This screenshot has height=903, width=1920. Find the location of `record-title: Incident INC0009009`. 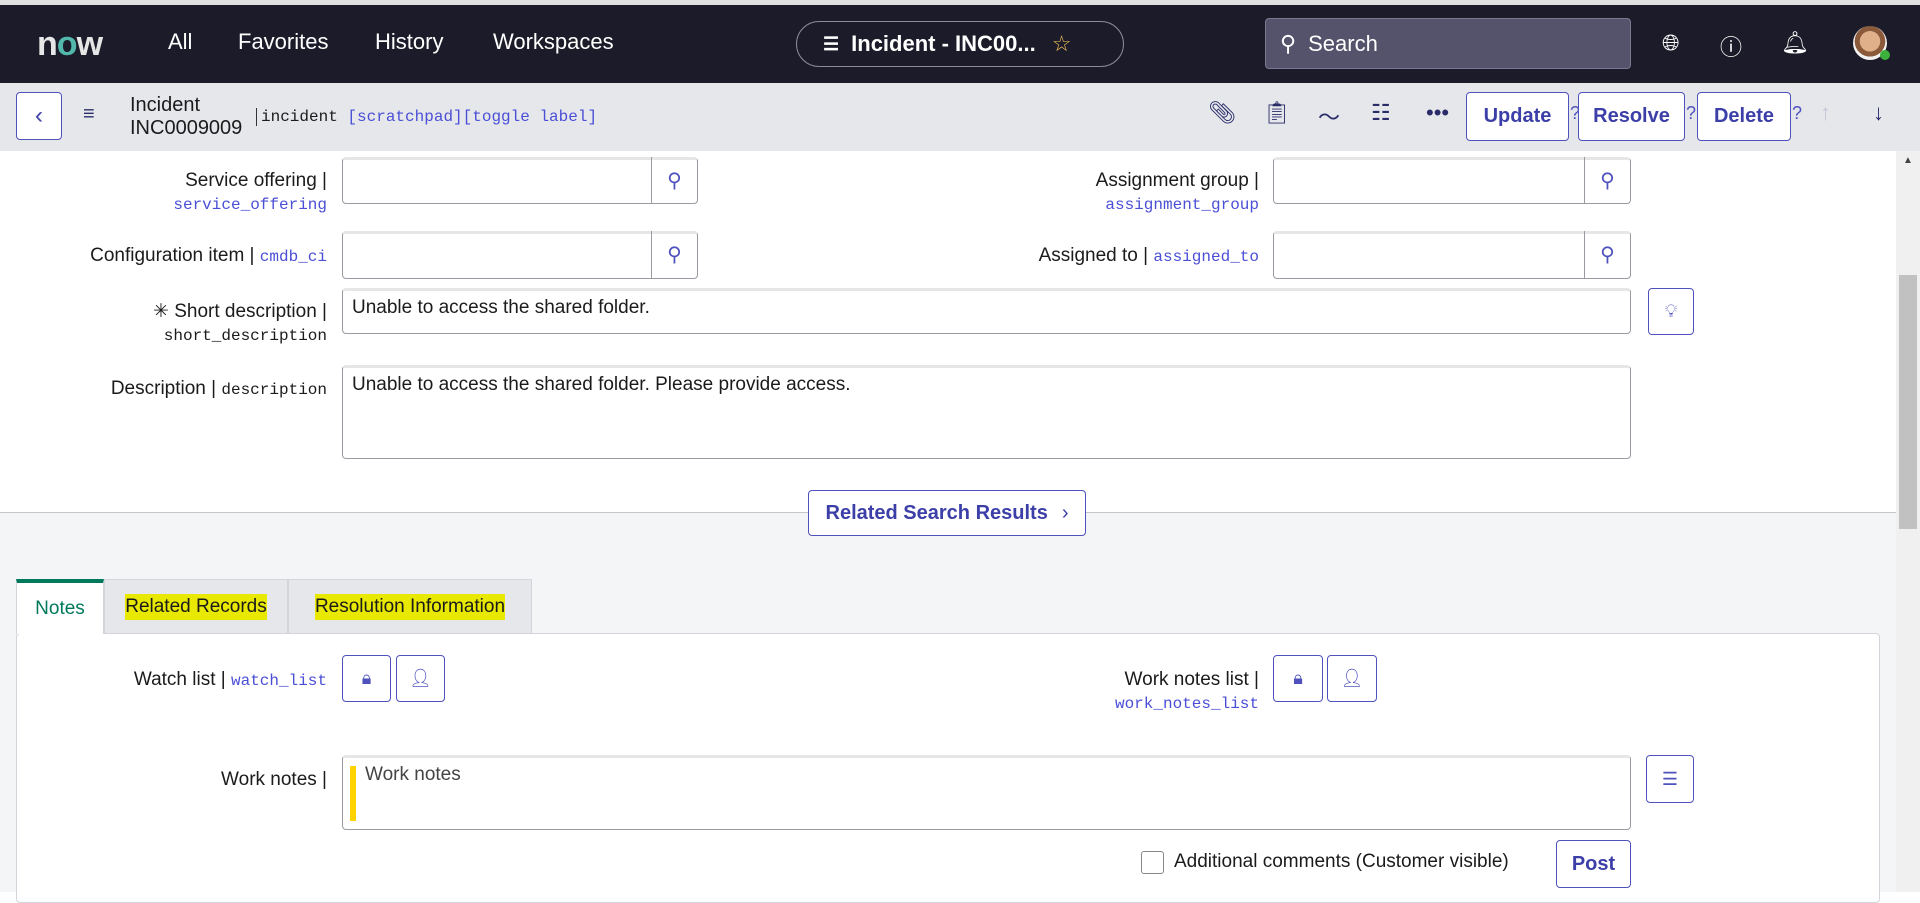

record-title: Incident INC0009009 is located at coordinates (186, 117).